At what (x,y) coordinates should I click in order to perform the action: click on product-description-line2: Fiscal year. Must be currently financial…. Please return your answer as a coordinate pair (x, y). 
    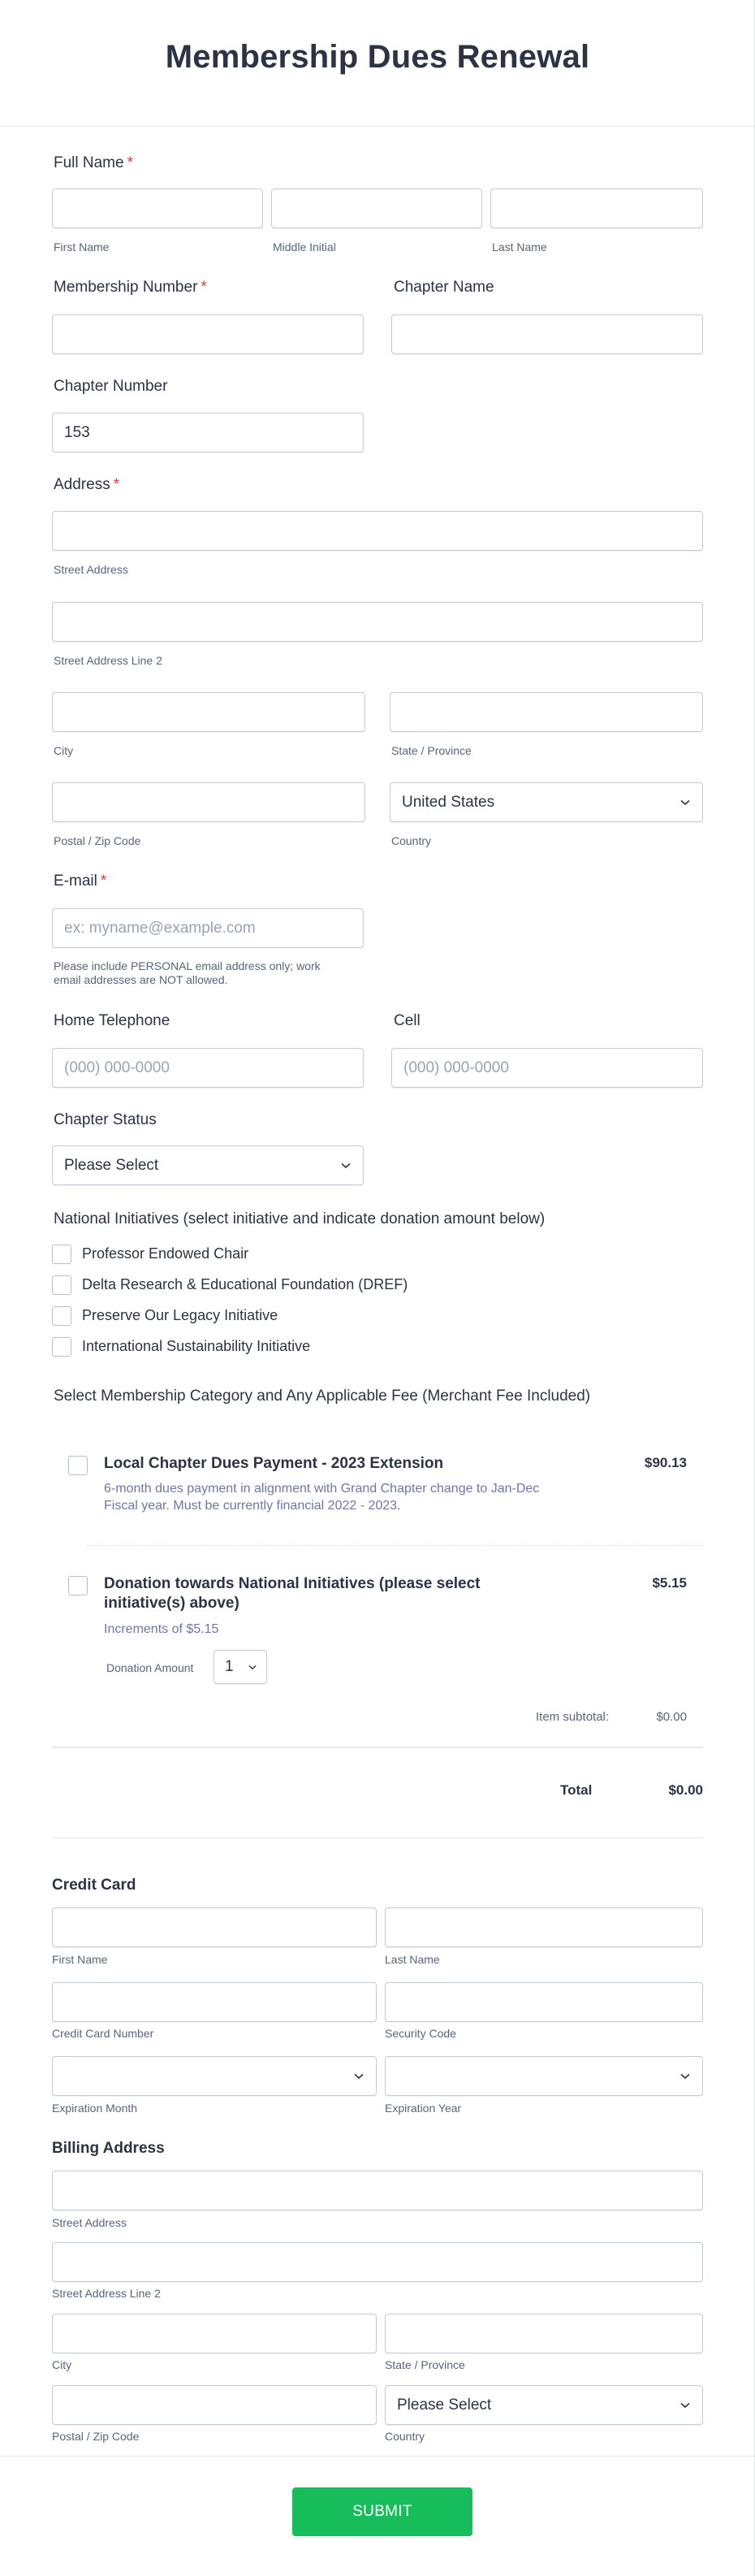
    Looking at the image, I should click on (252, 1506).